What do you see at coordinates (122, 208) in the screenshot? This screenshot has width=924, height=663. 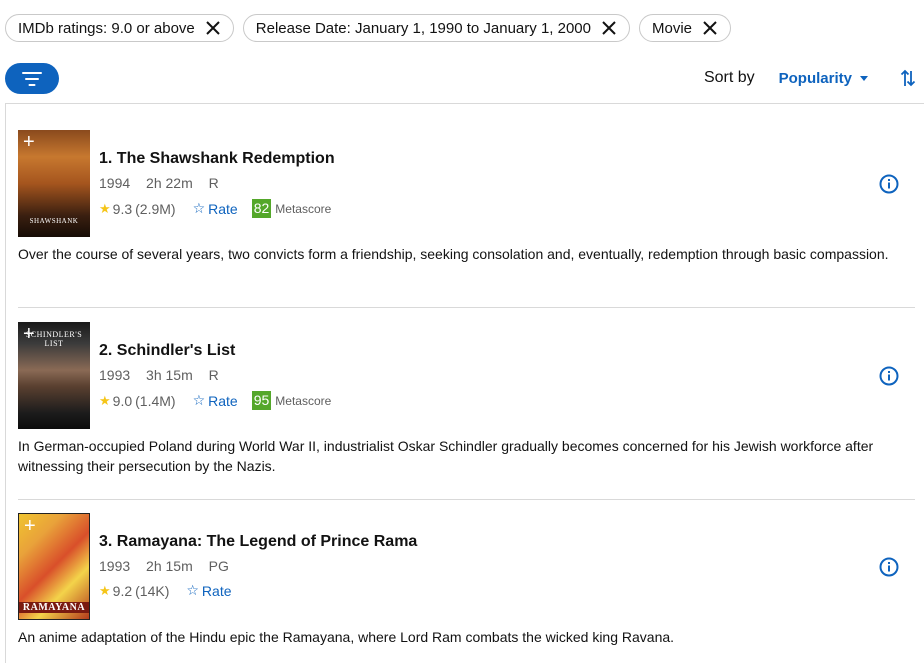 I see `rating-value: 9.3` at bounding box center [122, 208].